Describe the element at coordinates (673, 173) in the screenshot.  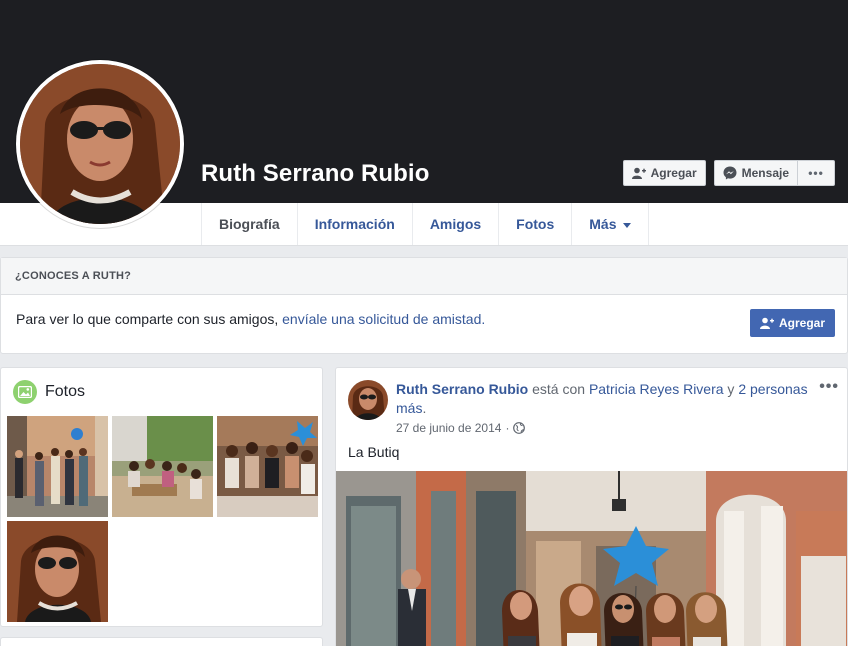
I see `add-friend-label: Agregar` at that location.